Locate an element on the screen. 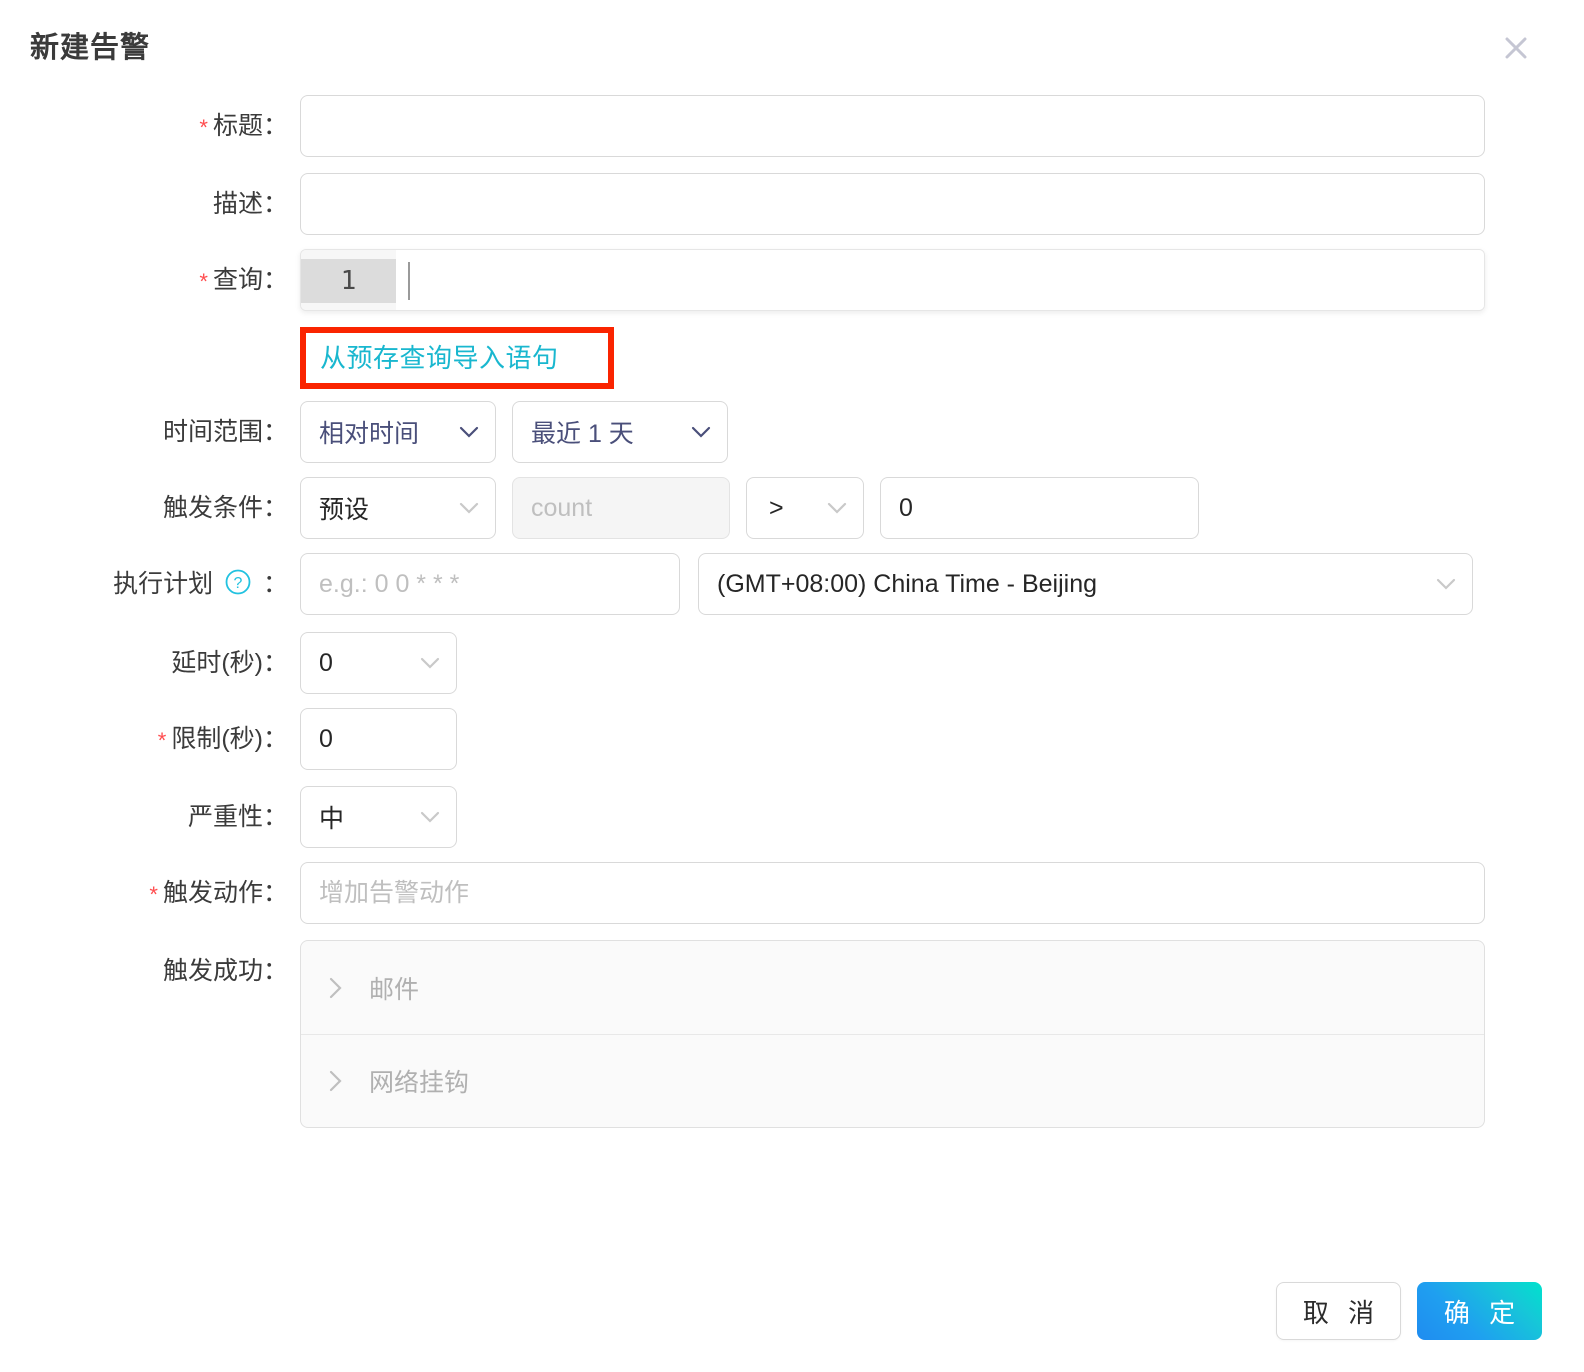  time-range-mode-select: 相对时间 is located at coordinates (398, 432).